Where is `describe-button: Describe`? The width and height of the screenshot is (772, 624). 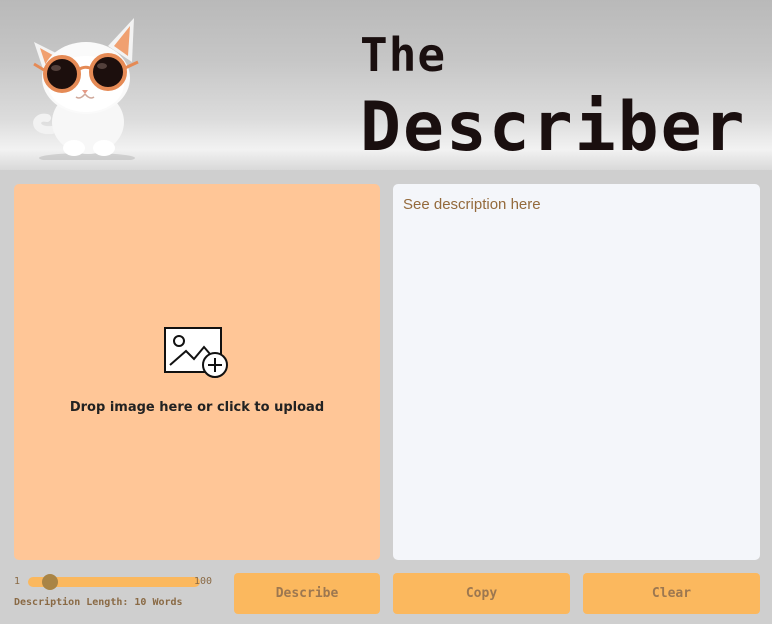 describe-button: Describe is located at coordinates (307, 593).